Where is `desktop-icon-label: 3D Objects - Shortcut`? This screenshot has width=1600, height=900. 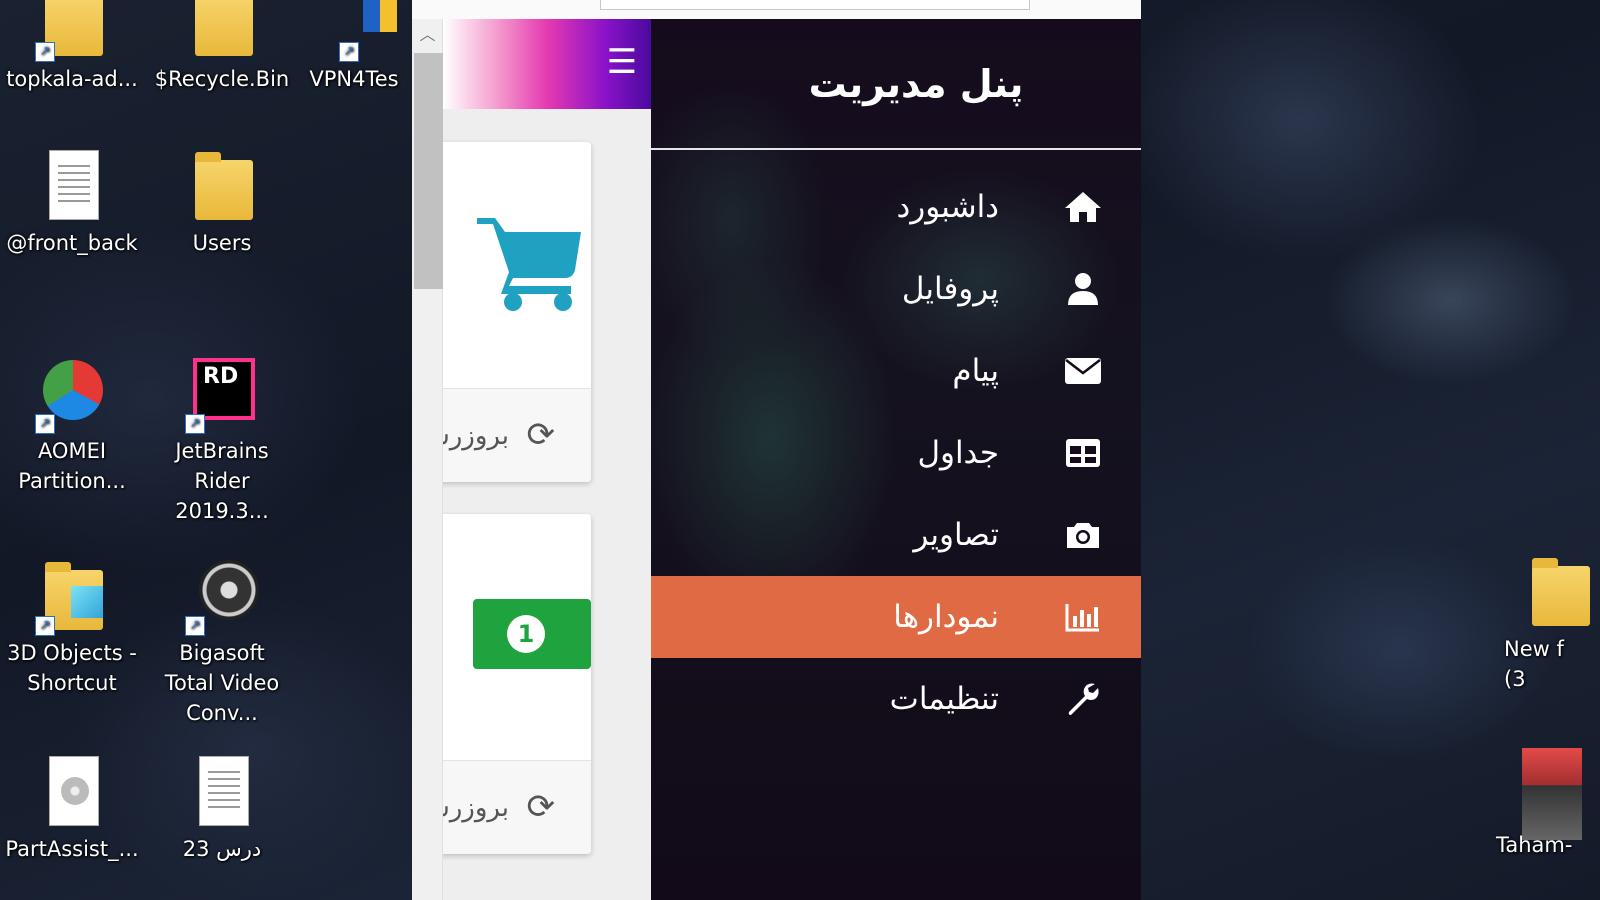
desktop-icon-label: 3D Objects - Shortcut is located at coordinates (72, 668).